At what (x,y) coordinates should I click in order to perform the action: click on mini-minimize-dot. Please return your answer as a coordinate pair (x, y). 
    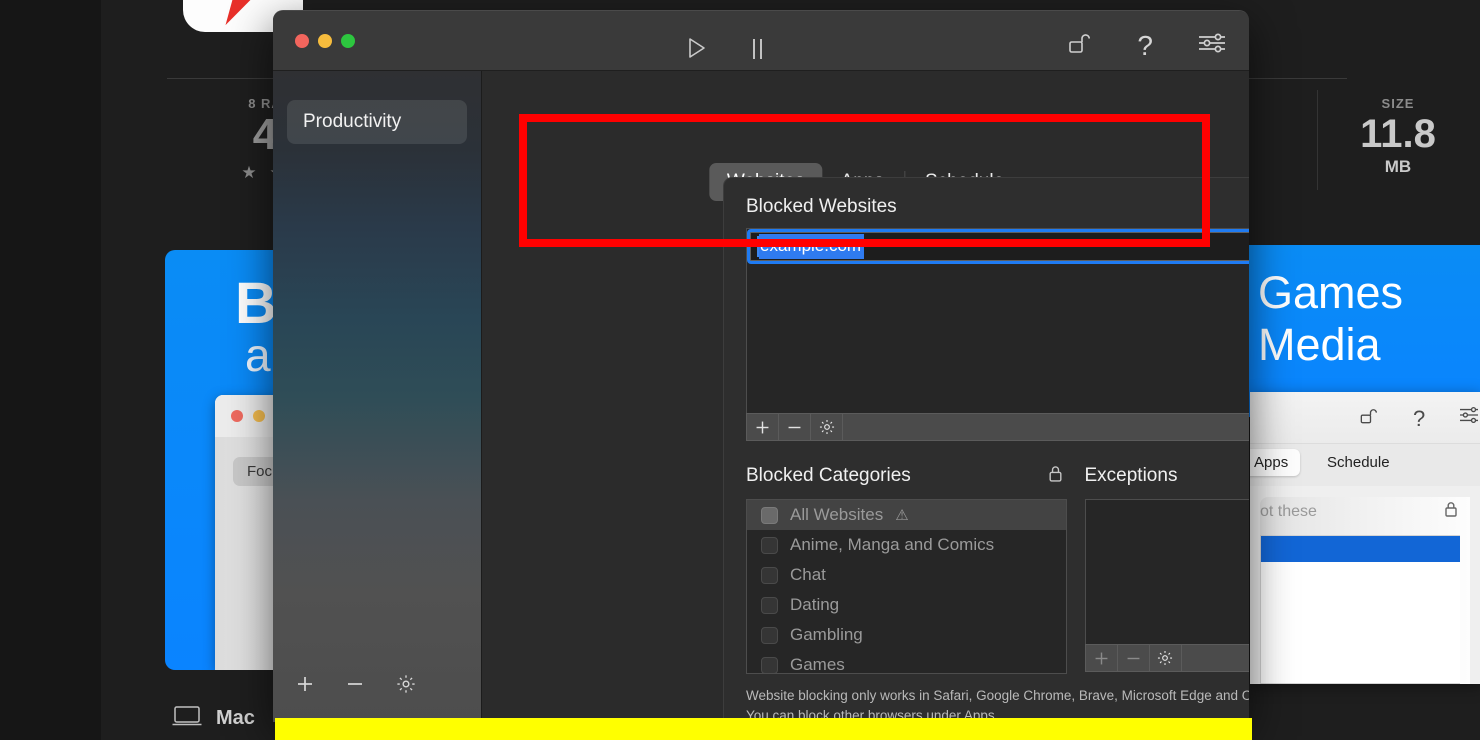
    Looking at the image, I should click on (259, 416).